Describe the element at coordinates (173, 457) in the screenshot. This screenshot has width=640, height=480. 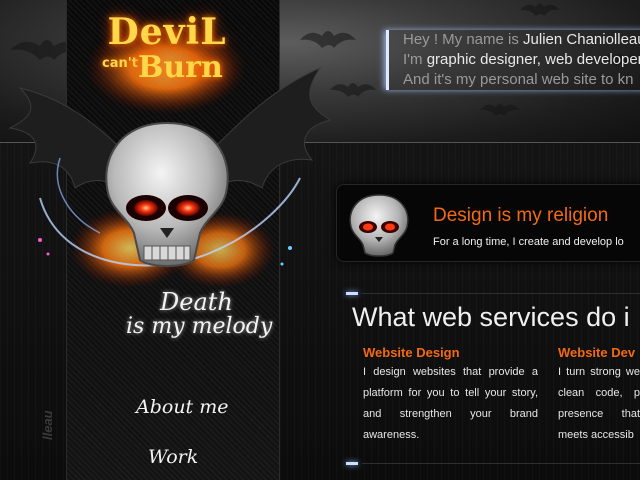
I see `nav-item-work: Work` at that location.